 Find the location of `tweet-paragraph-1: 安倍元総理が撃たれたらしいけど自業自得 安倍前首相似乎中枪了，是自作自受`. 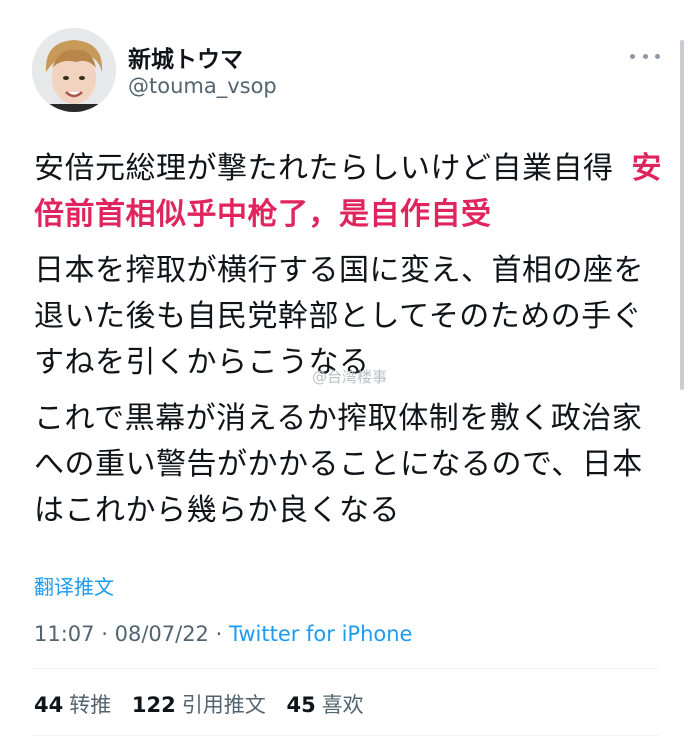

tweet-paragraph-1: 安倍元総理が撃たれたらしいけど自業自得 安倍前首相似乎中枪了，是自作自受 is located at coordinates (349, 192).